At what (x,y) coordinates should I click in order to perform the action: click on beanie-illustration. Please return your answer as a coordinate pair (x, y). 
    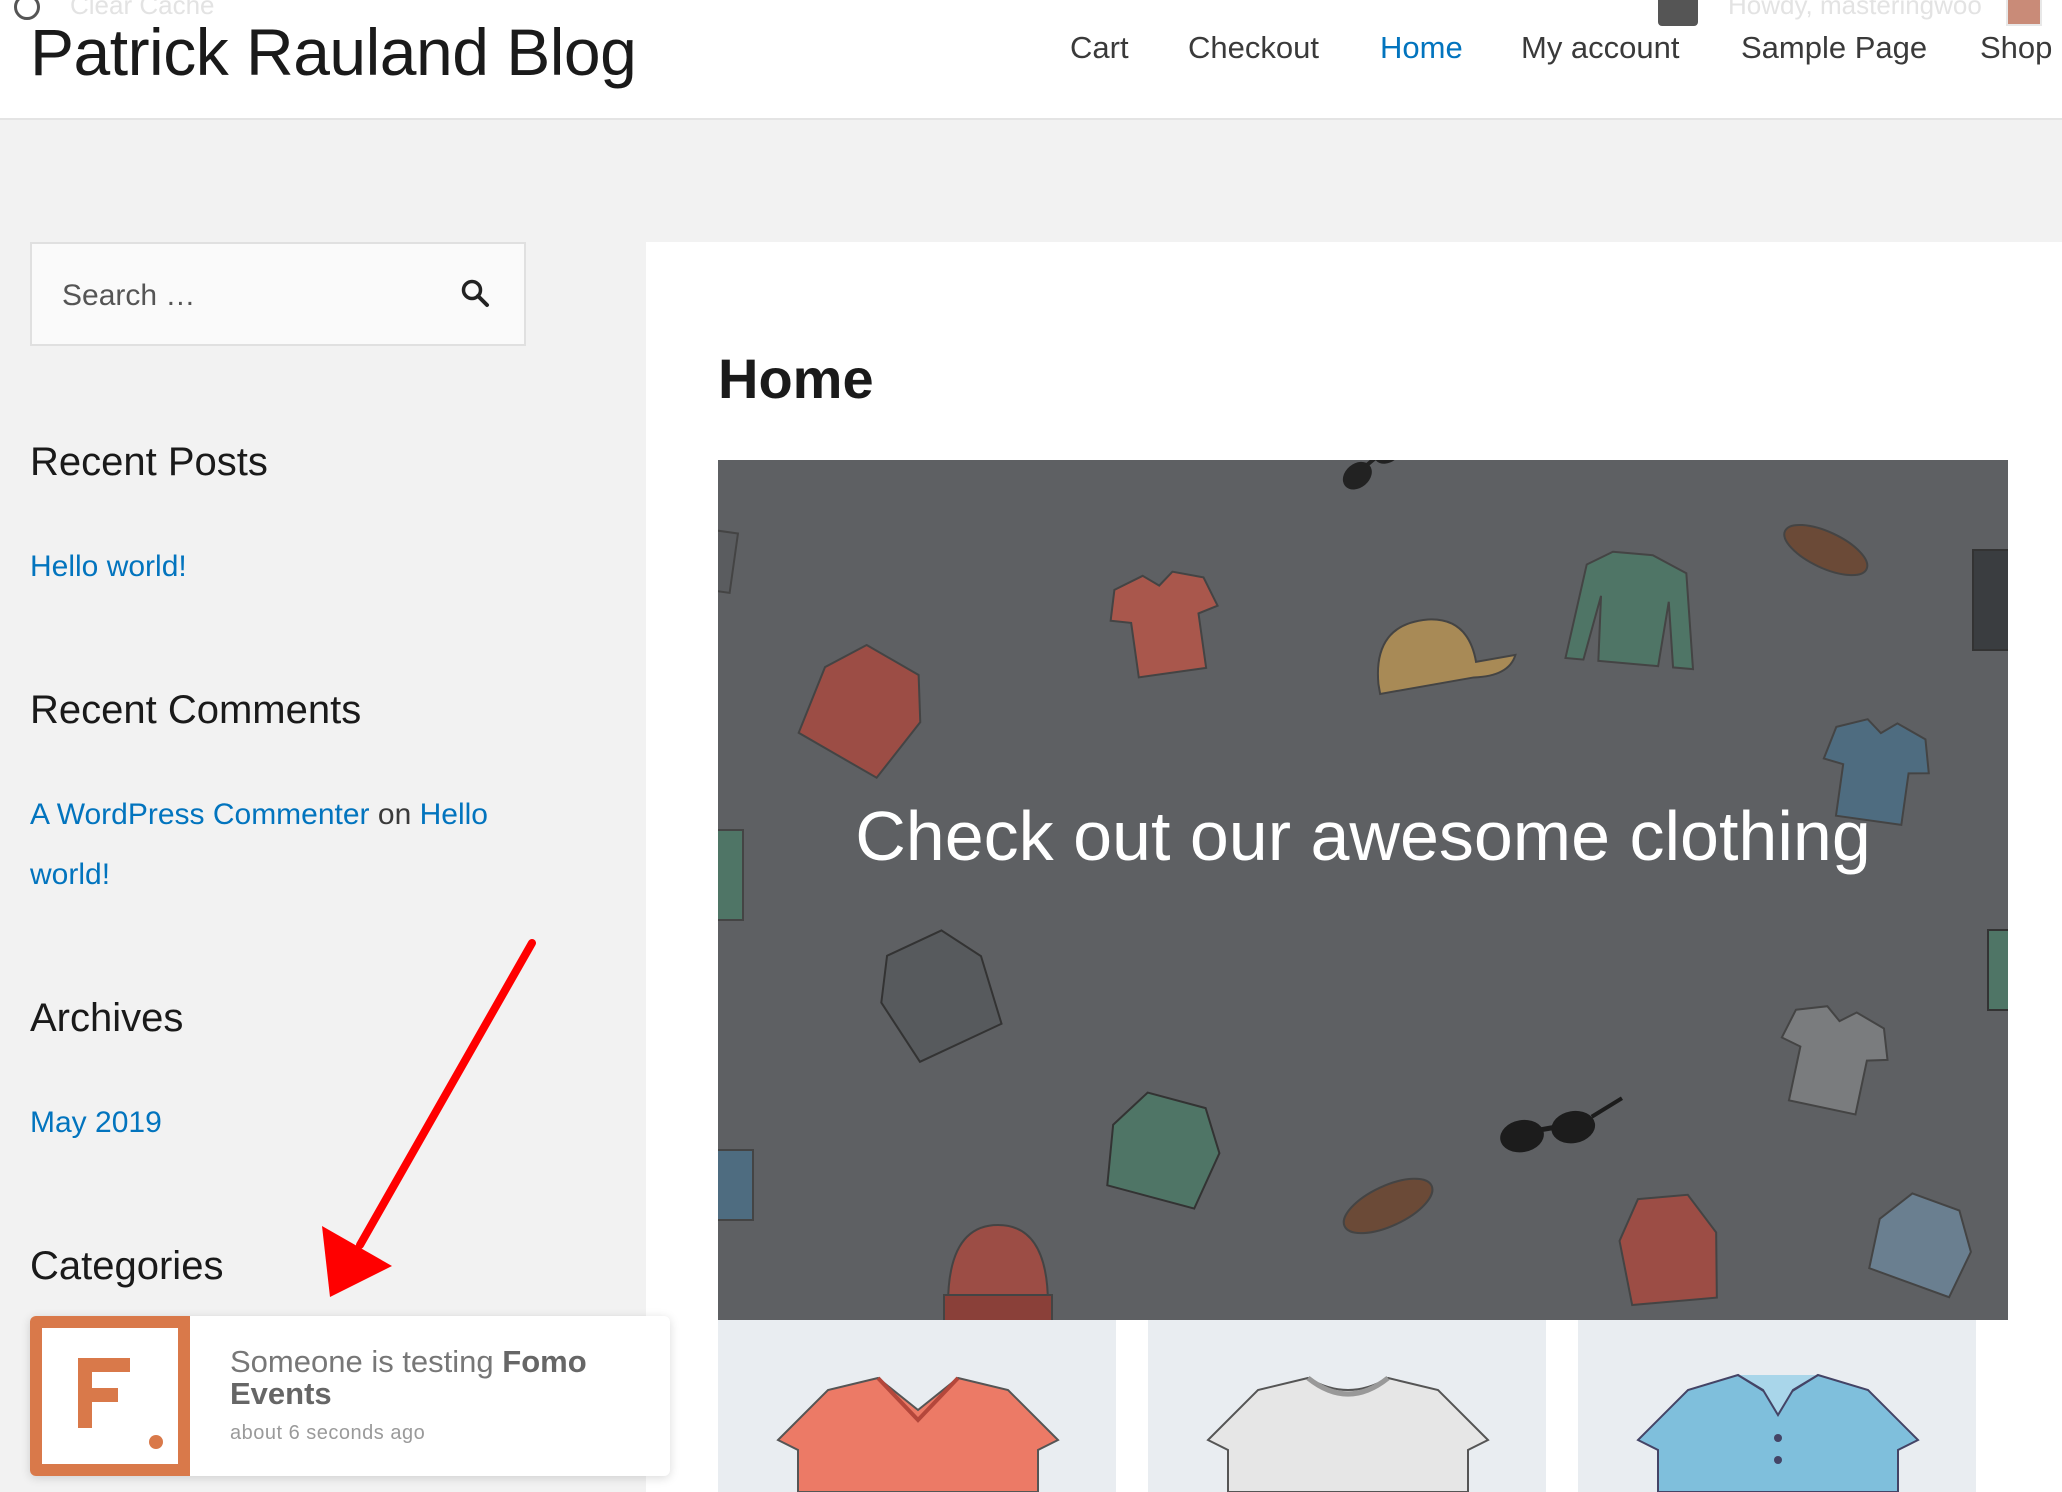
    Looking at the image, I should click on (998, 1271).